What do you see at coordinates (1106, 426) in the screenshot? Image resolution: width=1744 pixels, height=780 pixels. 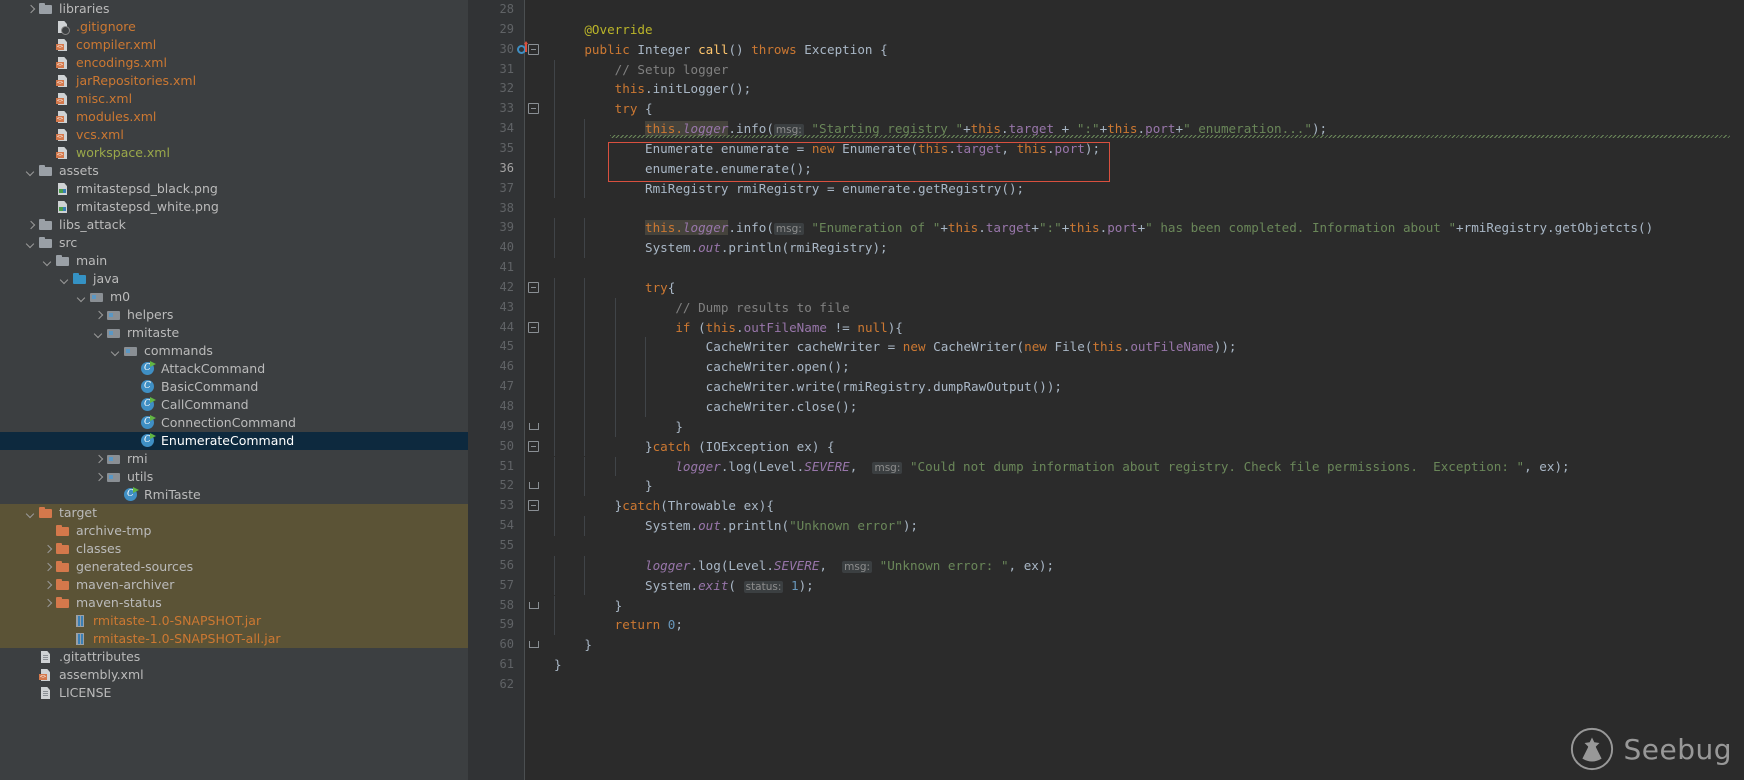 I see `code-line: 49 }` at bounding box center [1106, 426].